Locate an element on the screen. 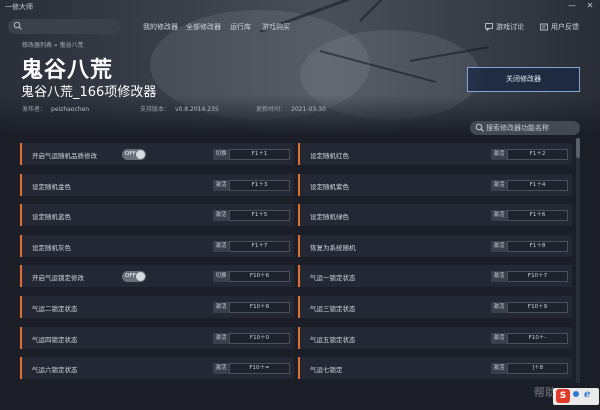  scrollbar-thumb is located at coordinates (578, 148).